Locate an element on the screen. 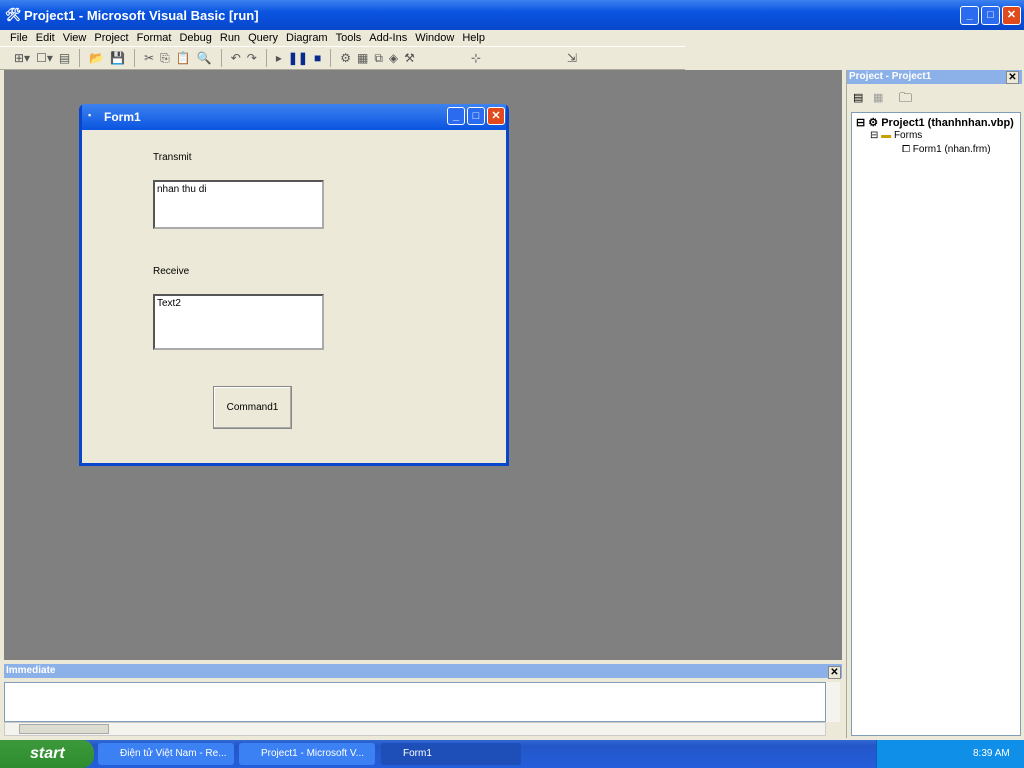  receive-textbox: Text2 is located at coordinates (238, 322).